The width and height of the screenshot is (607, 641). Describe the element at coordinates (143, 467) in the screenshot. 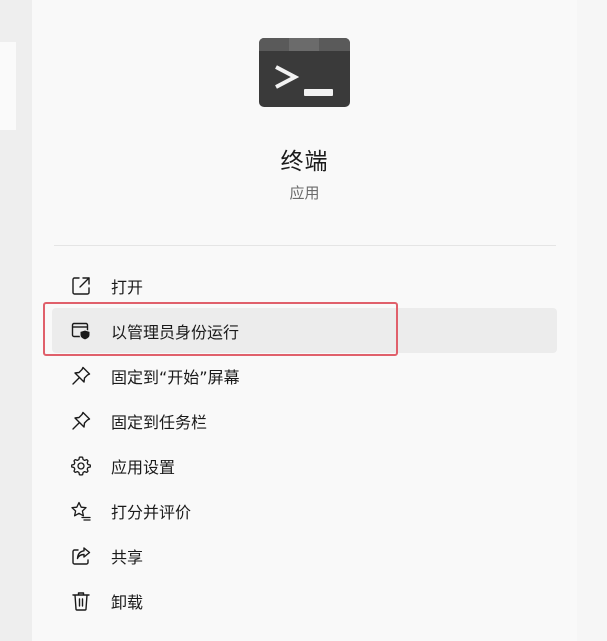

I see `menu-item-label: 应用设置` at that location.